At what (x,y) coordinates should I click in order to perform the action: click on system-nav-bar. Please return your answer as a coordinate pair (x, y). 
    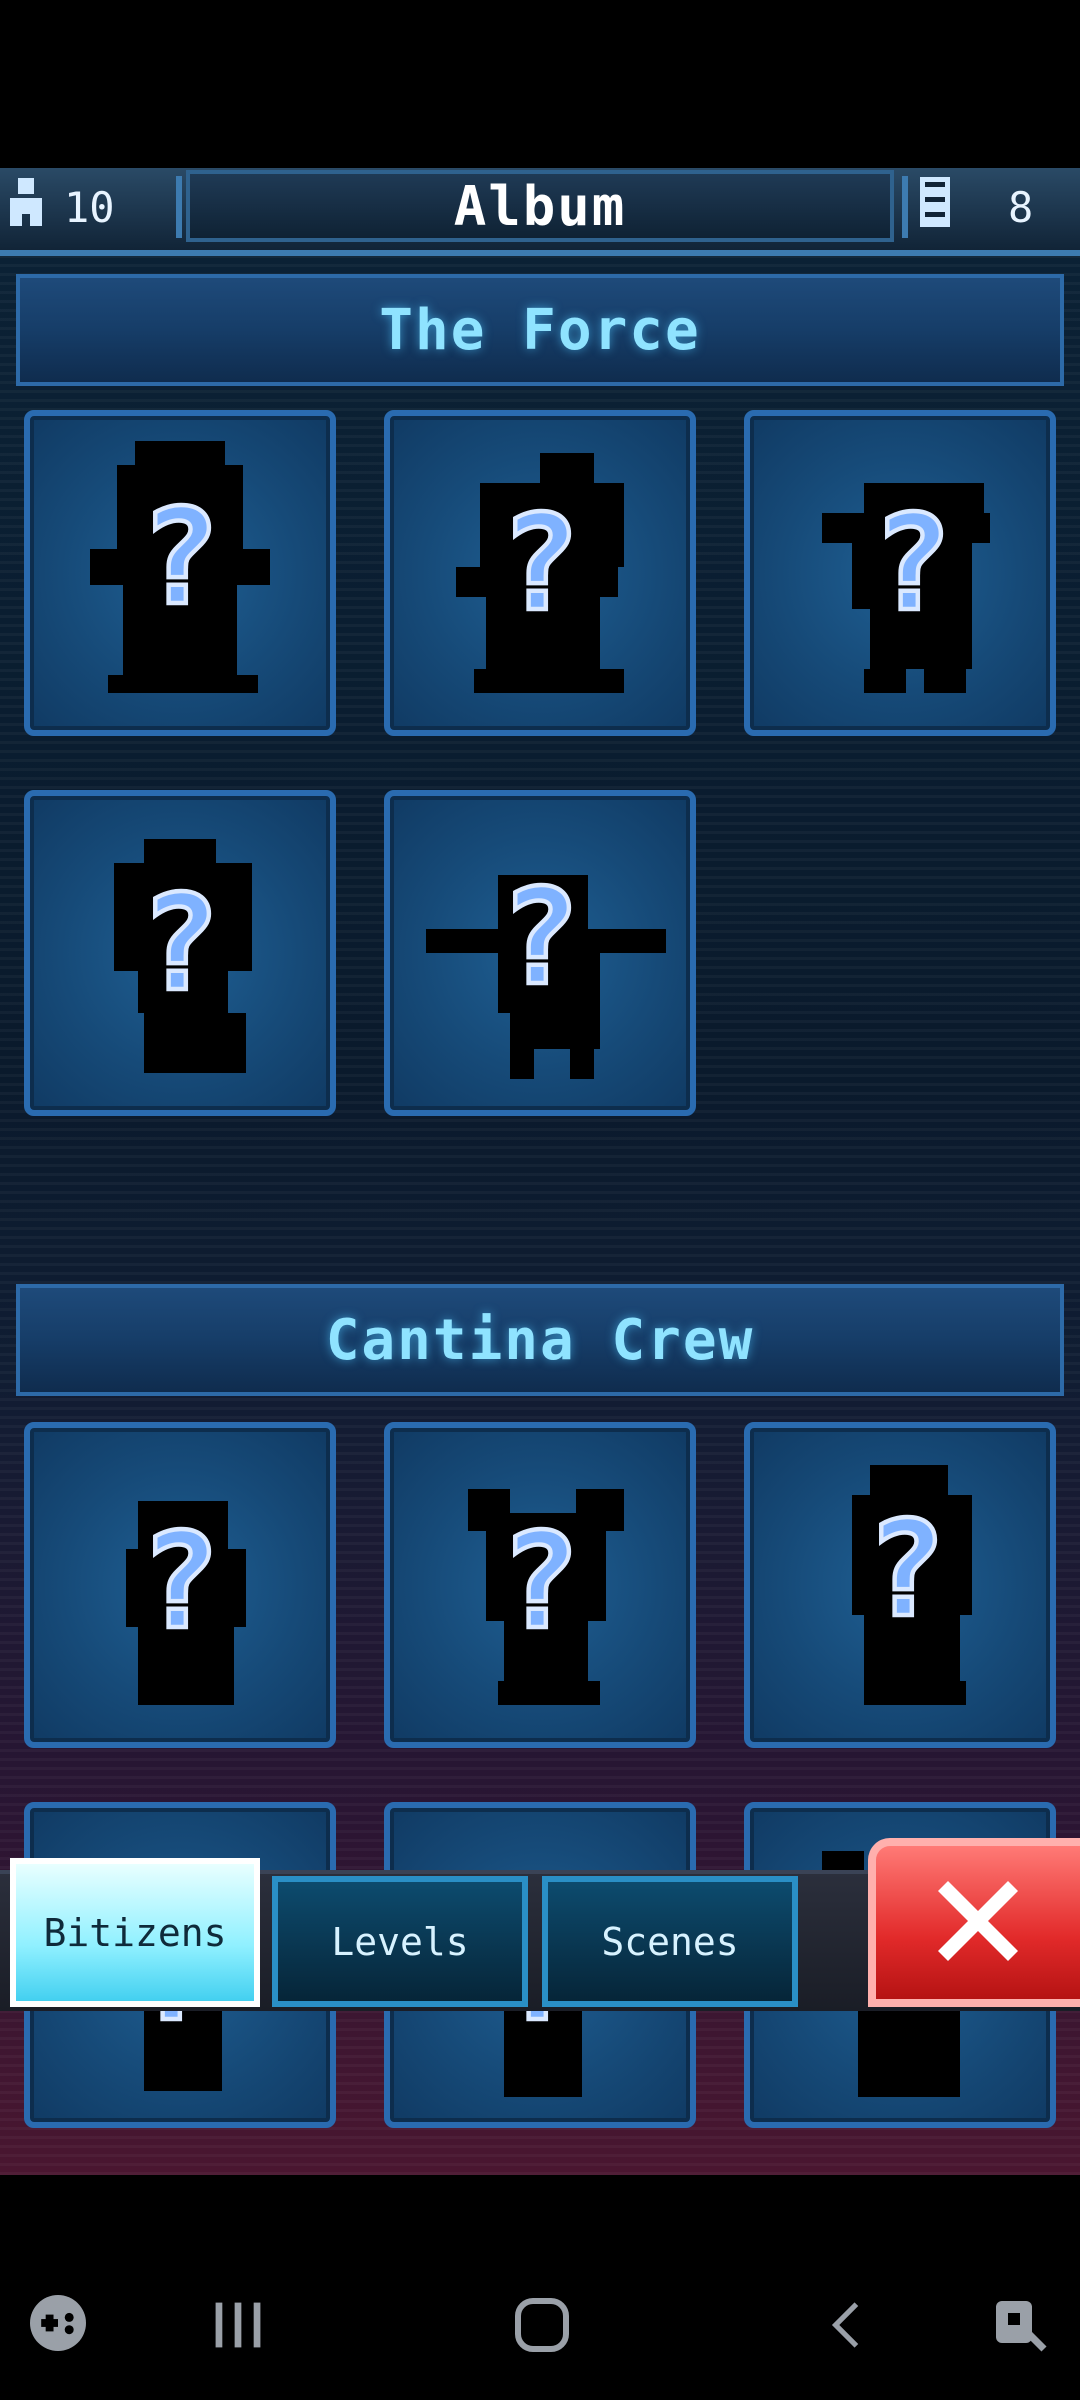
    Looking at the image, I should click on (540, 2287).